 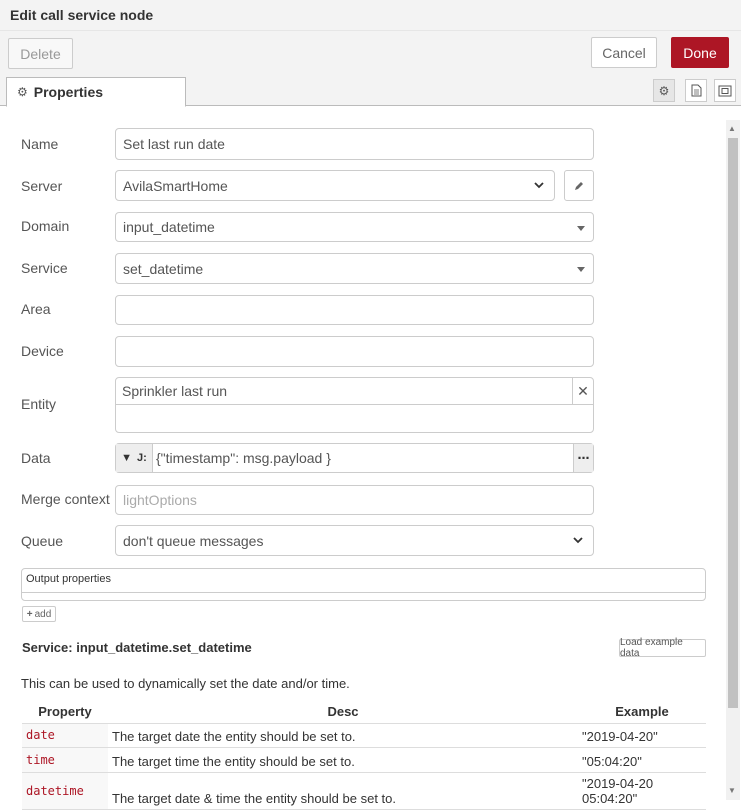 I want to click on service-select: set_datetime, so click(x=354, y=268).